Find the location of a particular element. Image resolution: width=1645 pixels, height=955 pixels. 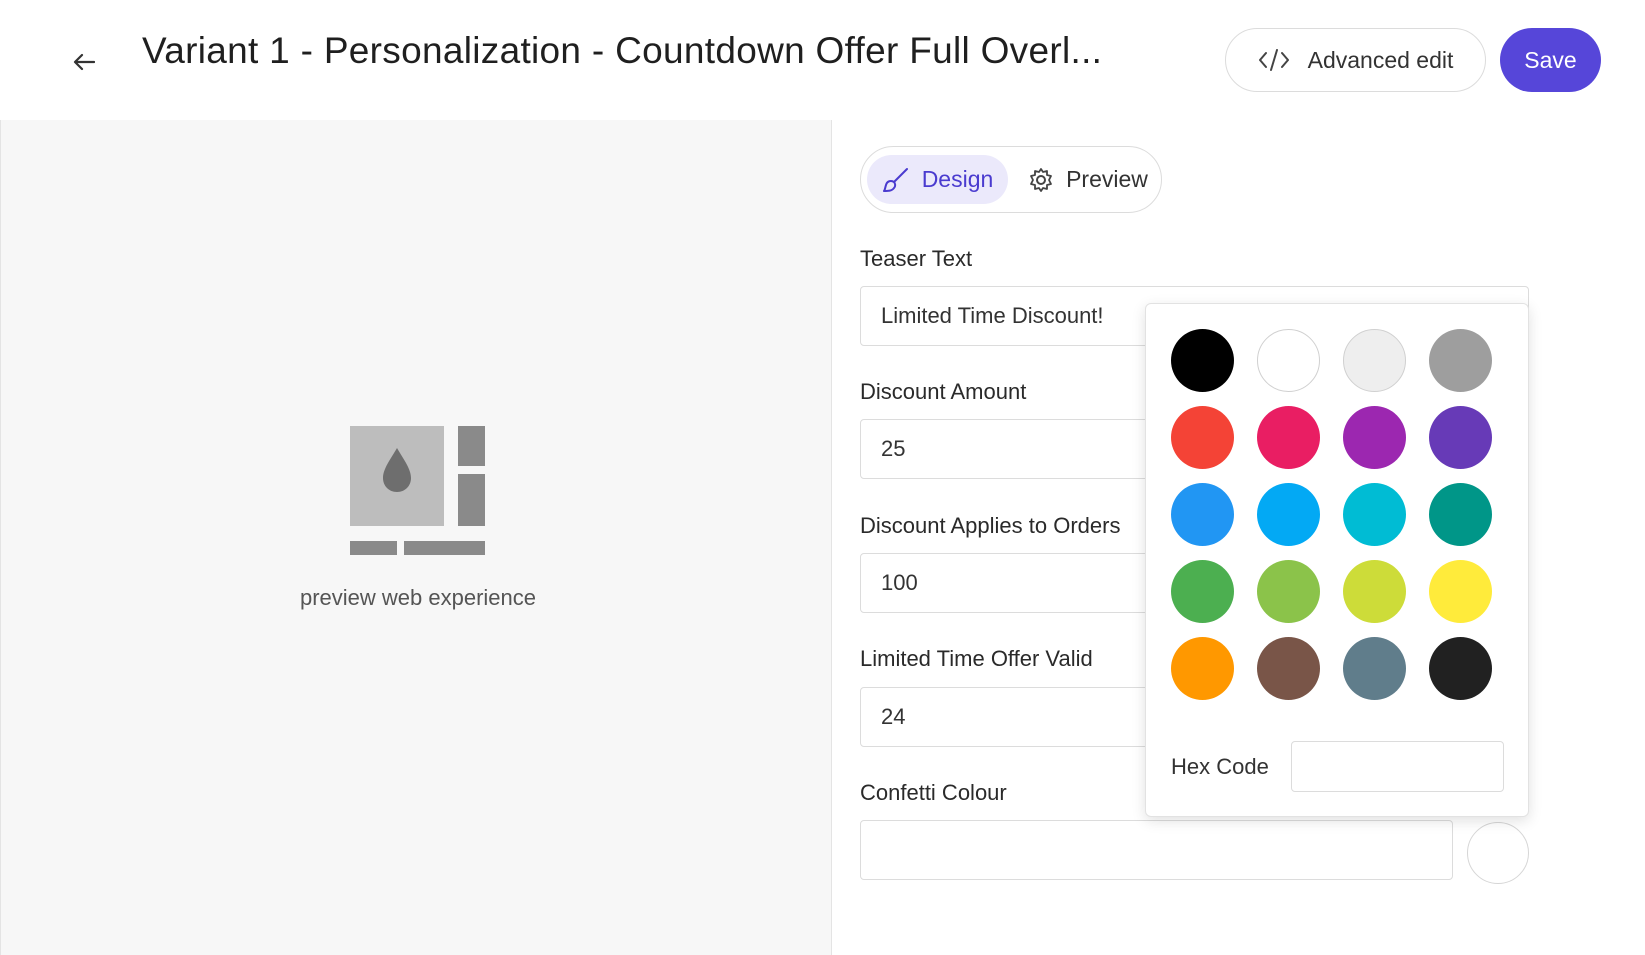

gear-icon is located at coordinates (1041, 179).